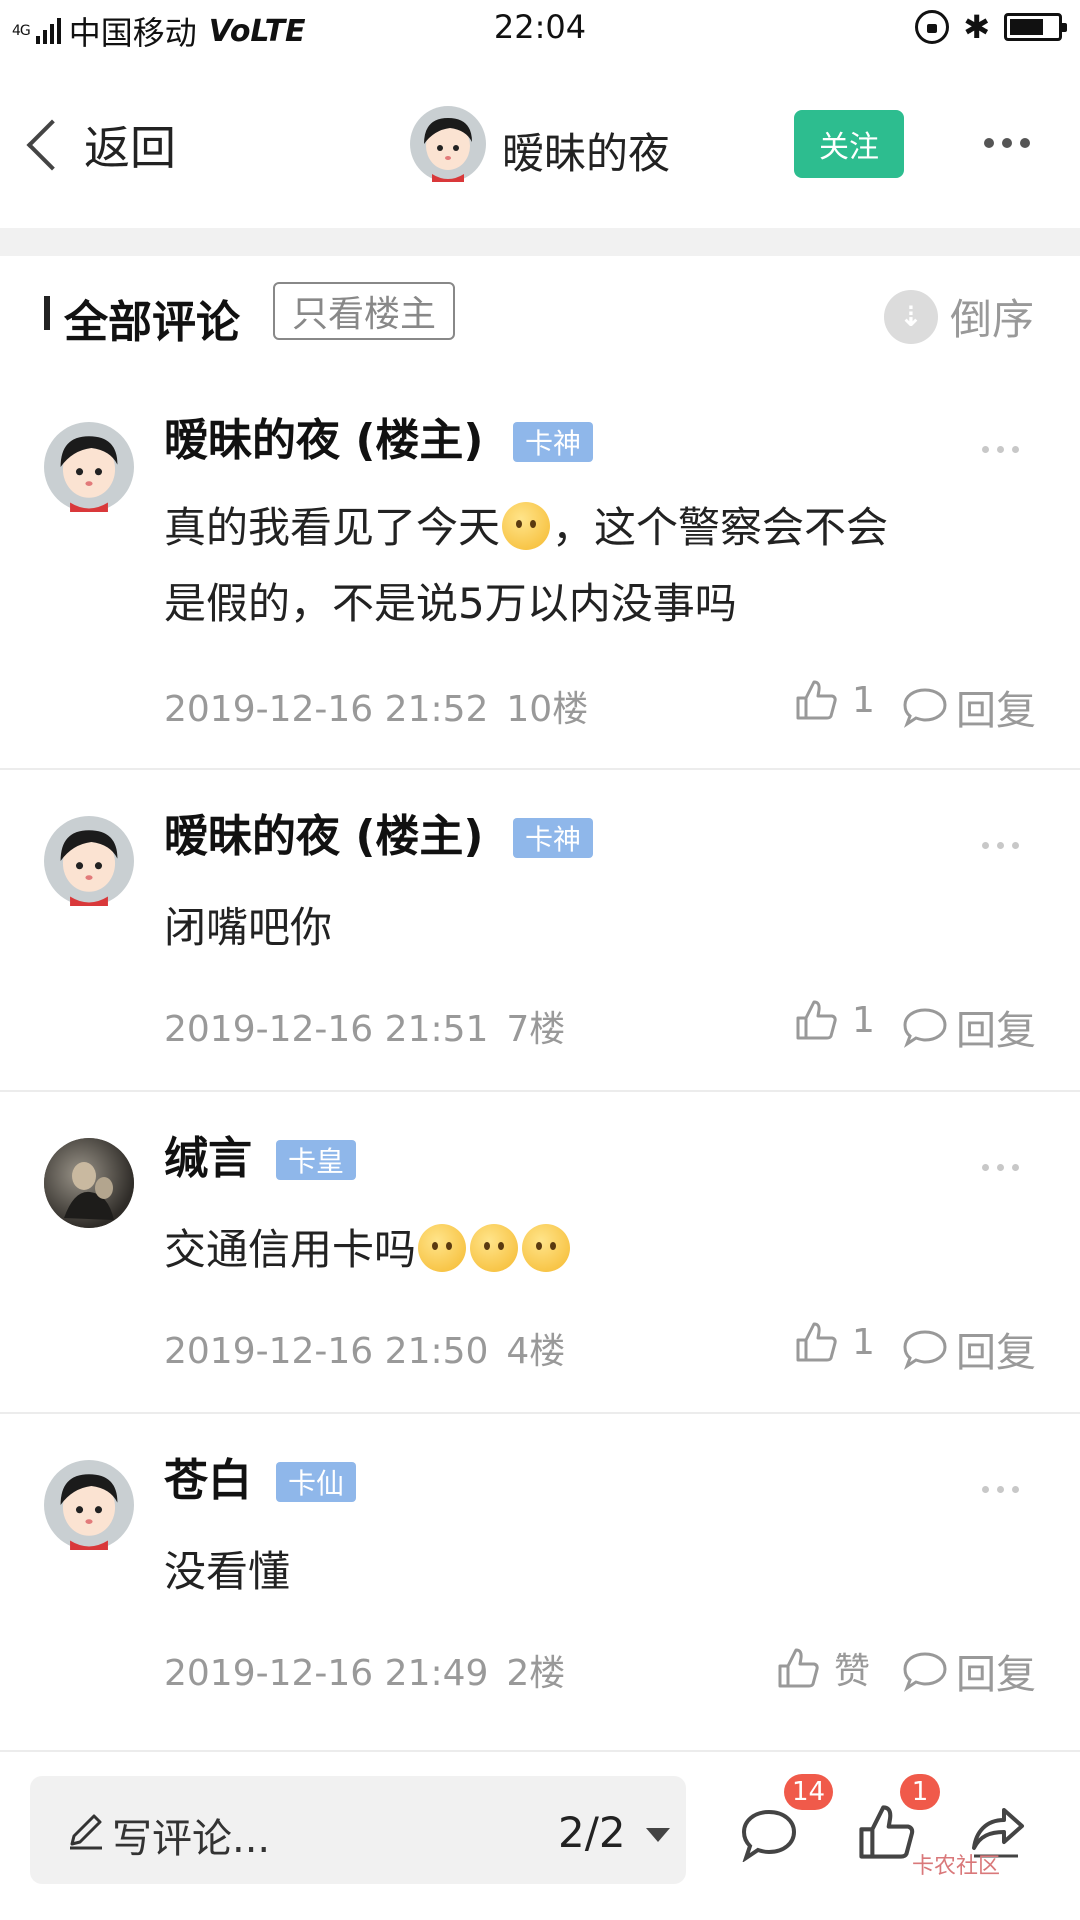  Describe the element at coordinates (540, 242) in the screenshot. I see `section-divider` at that location.